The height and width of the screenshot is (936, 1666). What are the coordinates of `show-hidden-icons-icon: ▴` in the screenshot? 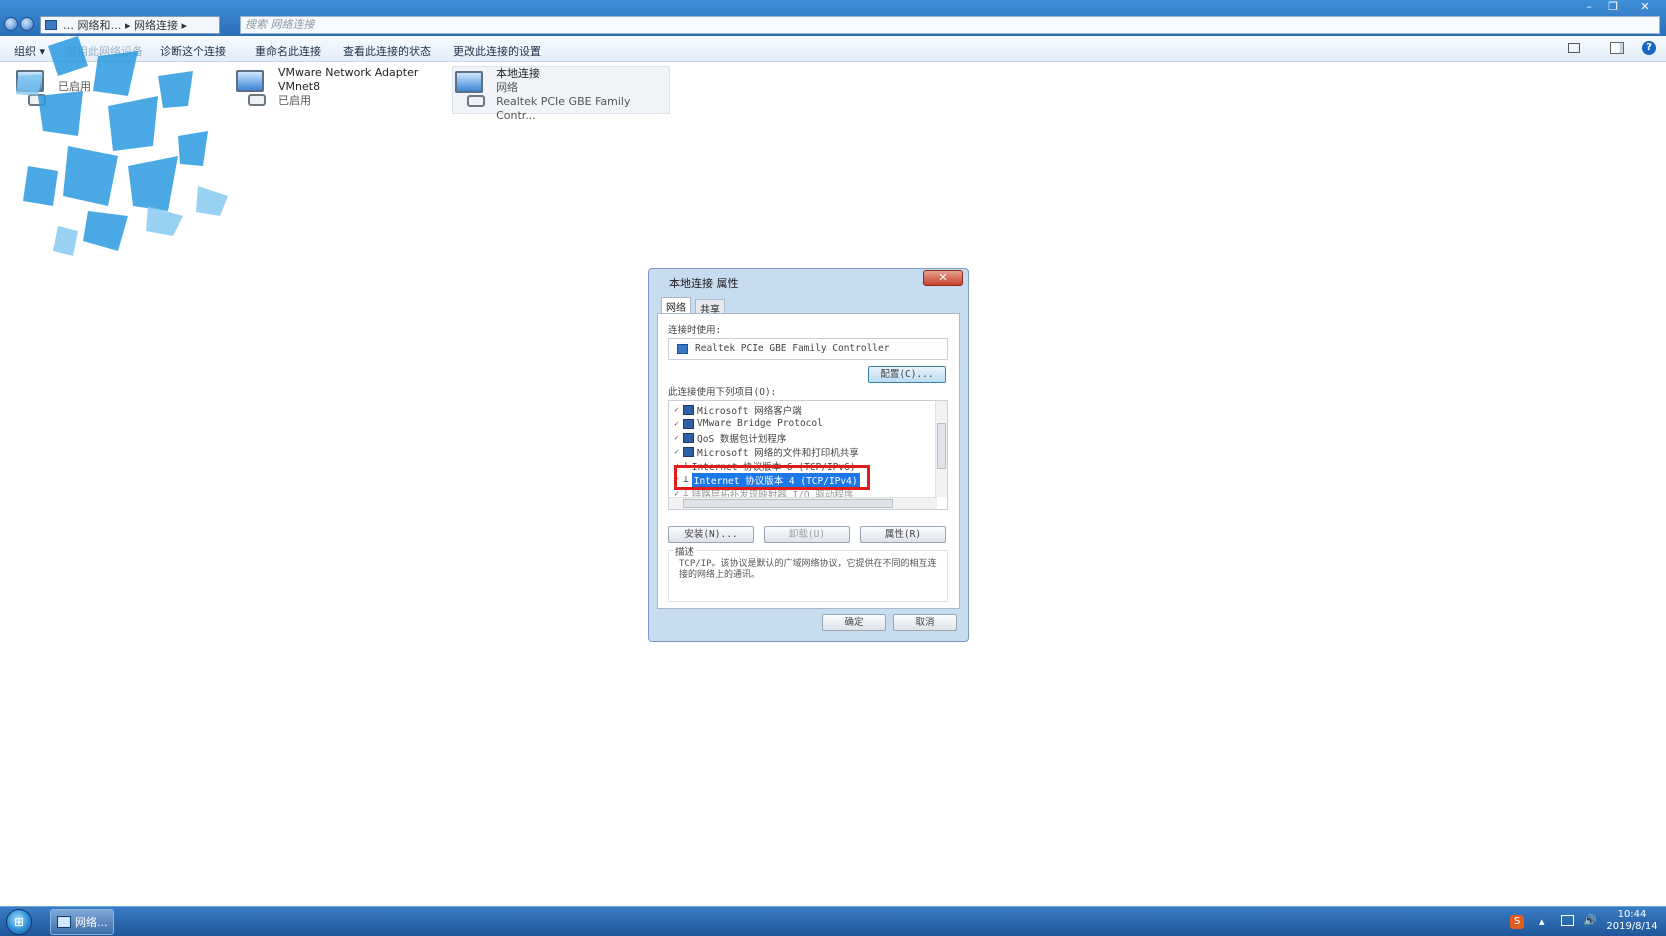 It's located at (1542, 925).